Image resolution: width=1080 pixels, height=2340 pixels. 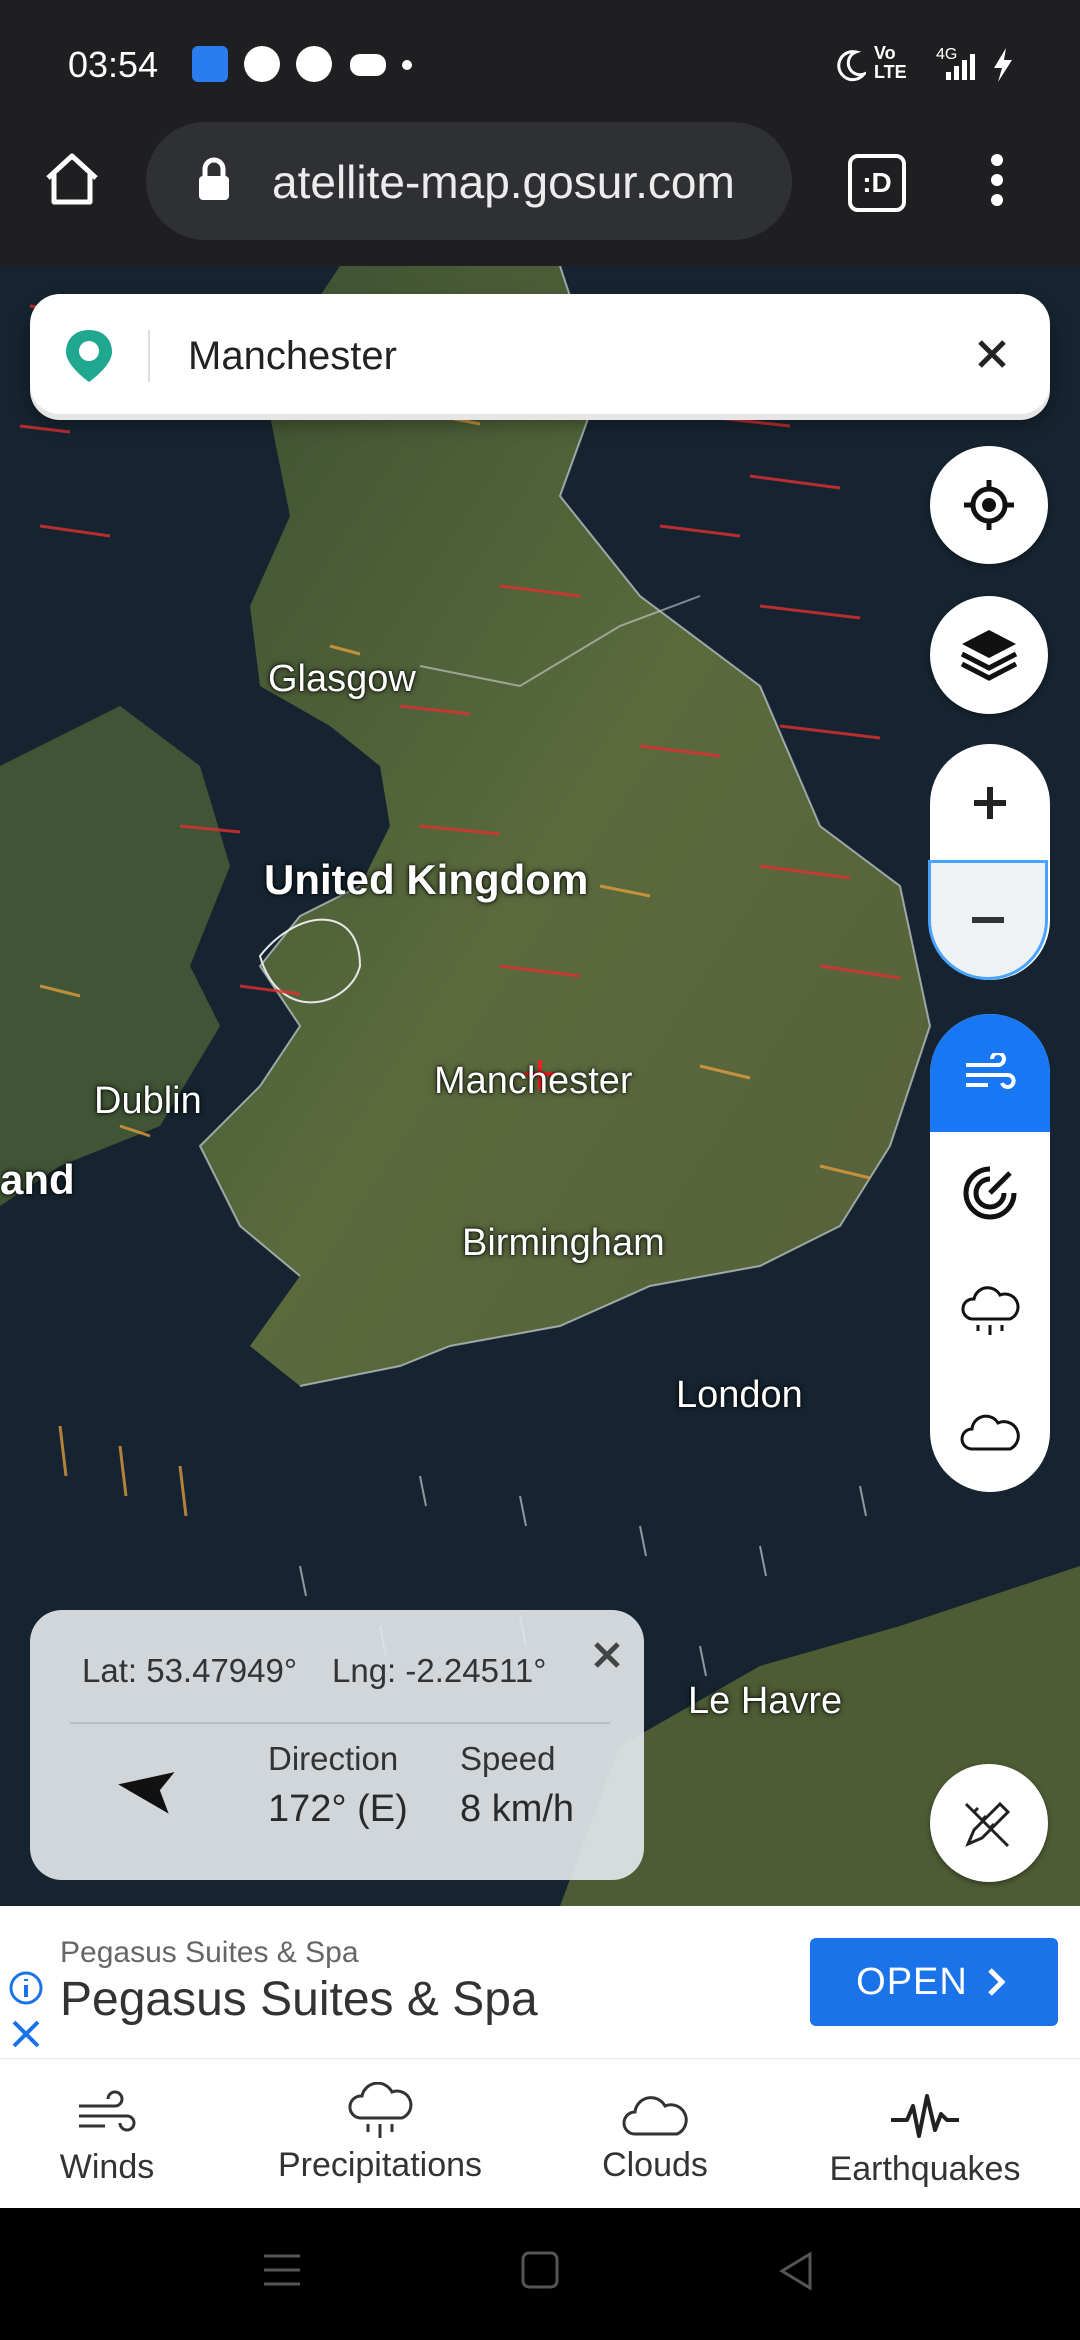 I want to click on gamepad-icon, so click(x=368, y=65).